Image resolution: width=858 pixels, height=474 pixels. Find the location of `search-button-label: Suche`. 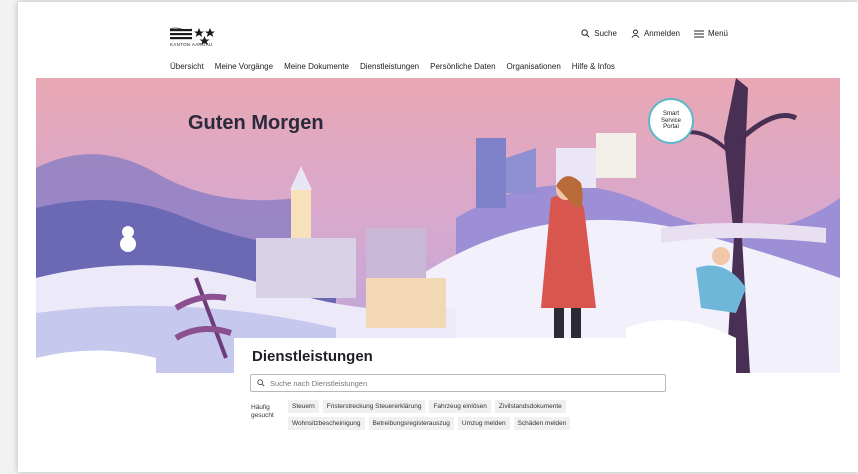

search-button-label: Suche is located at coordinates (605, 33).